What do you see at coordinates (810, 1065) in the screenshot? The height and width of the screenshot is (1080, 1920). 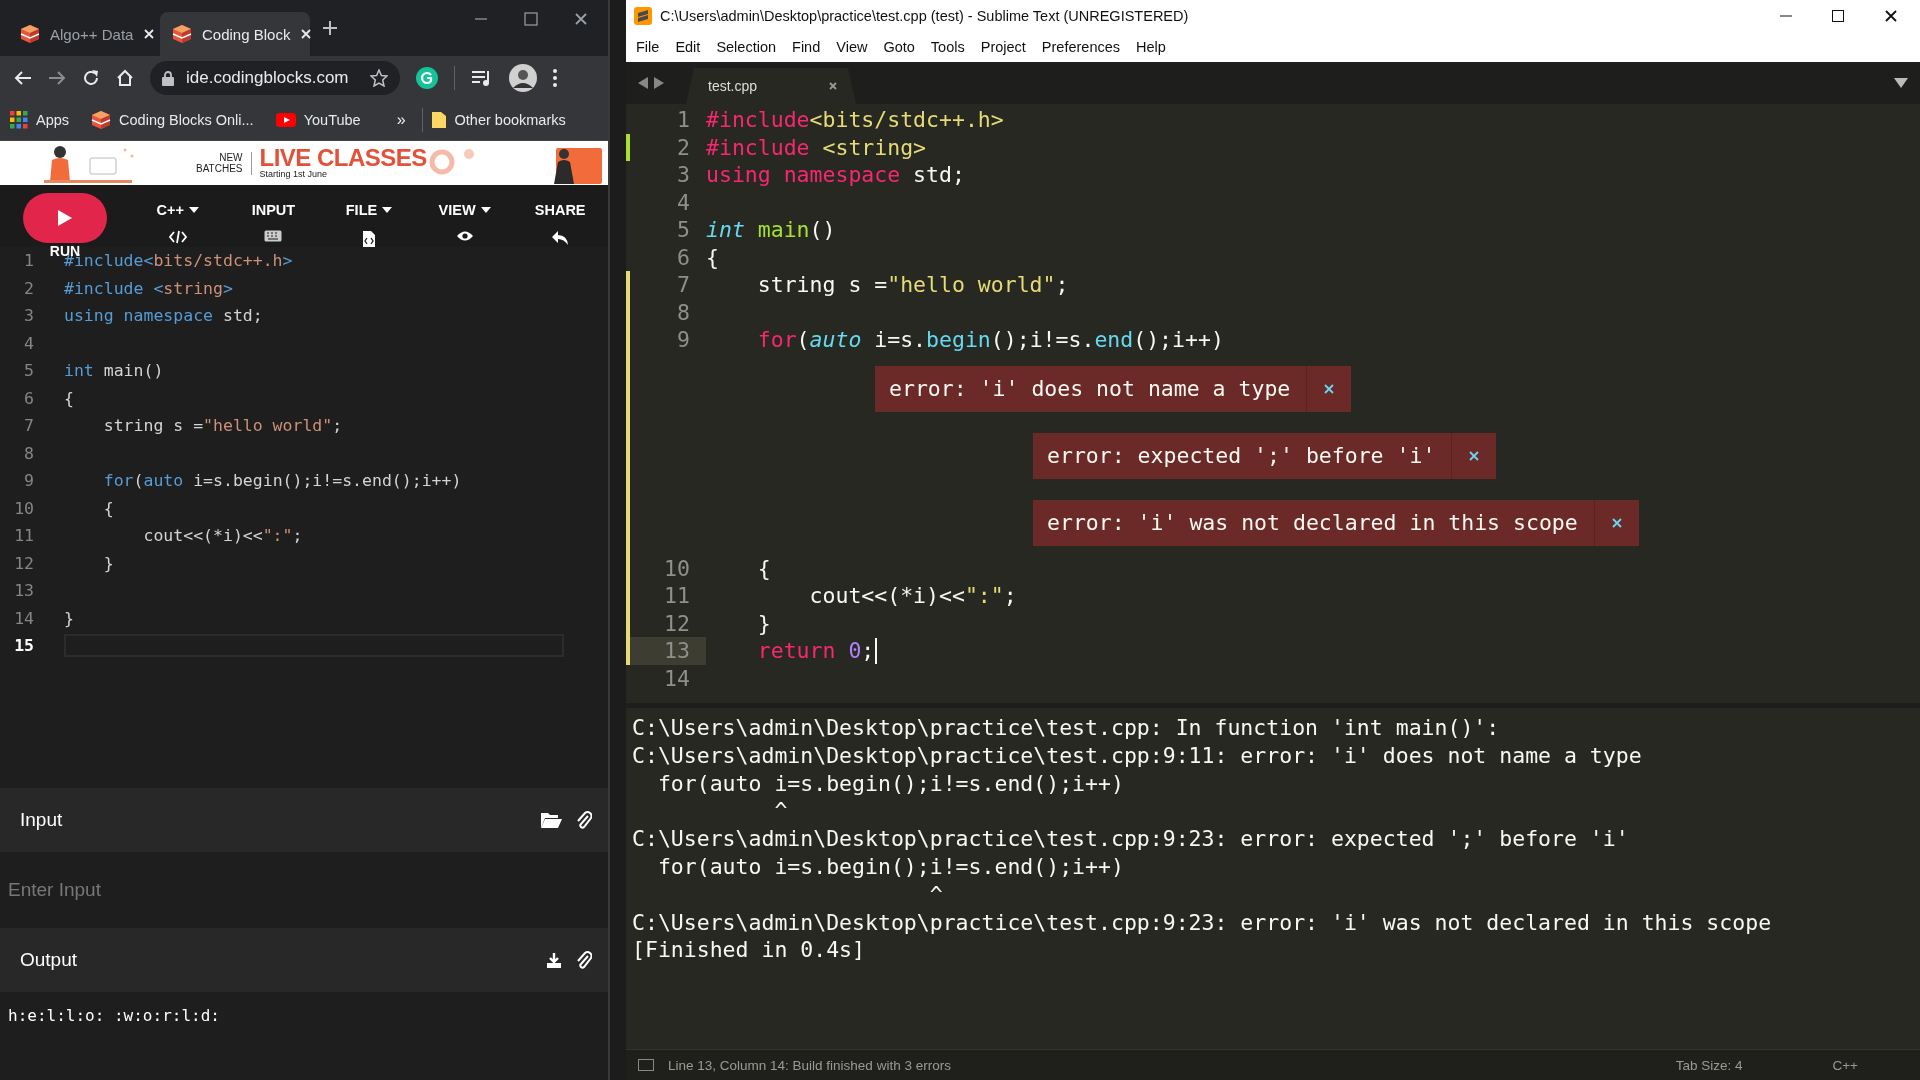 I see `status-message: Line 13, Column 14: Build finished with 3 errors` at bounding box center [810, 1065].